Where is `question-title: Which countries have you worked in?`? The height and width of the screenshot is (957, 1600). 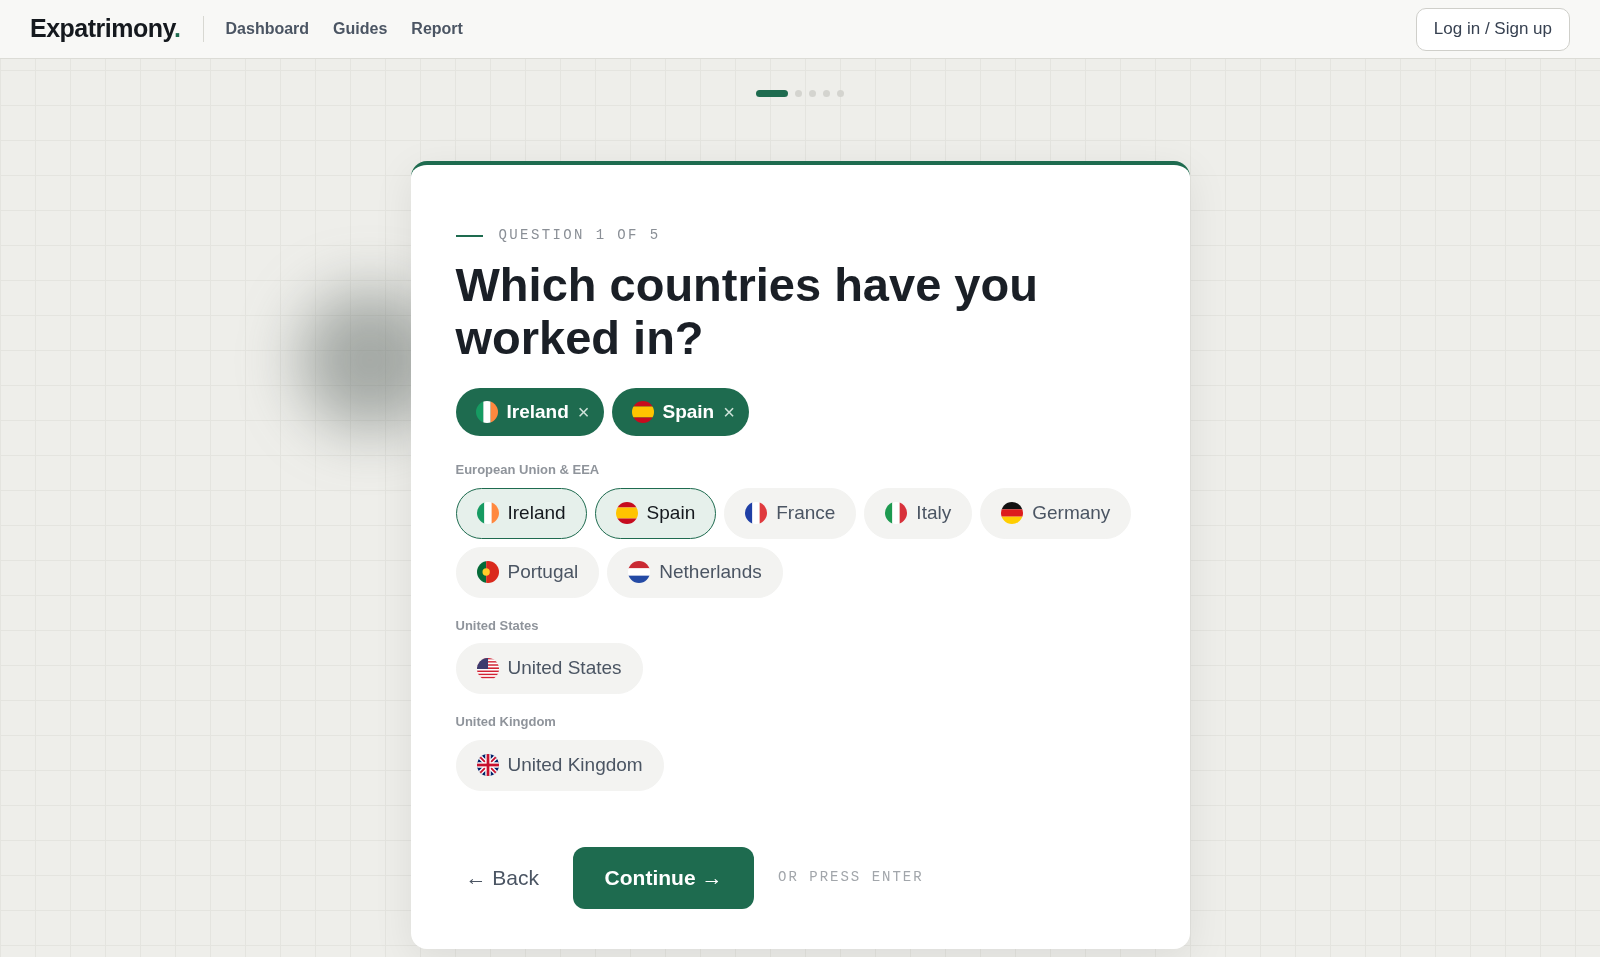
question-title: Which countries have you worked in? is located at coordinates (747, 311).